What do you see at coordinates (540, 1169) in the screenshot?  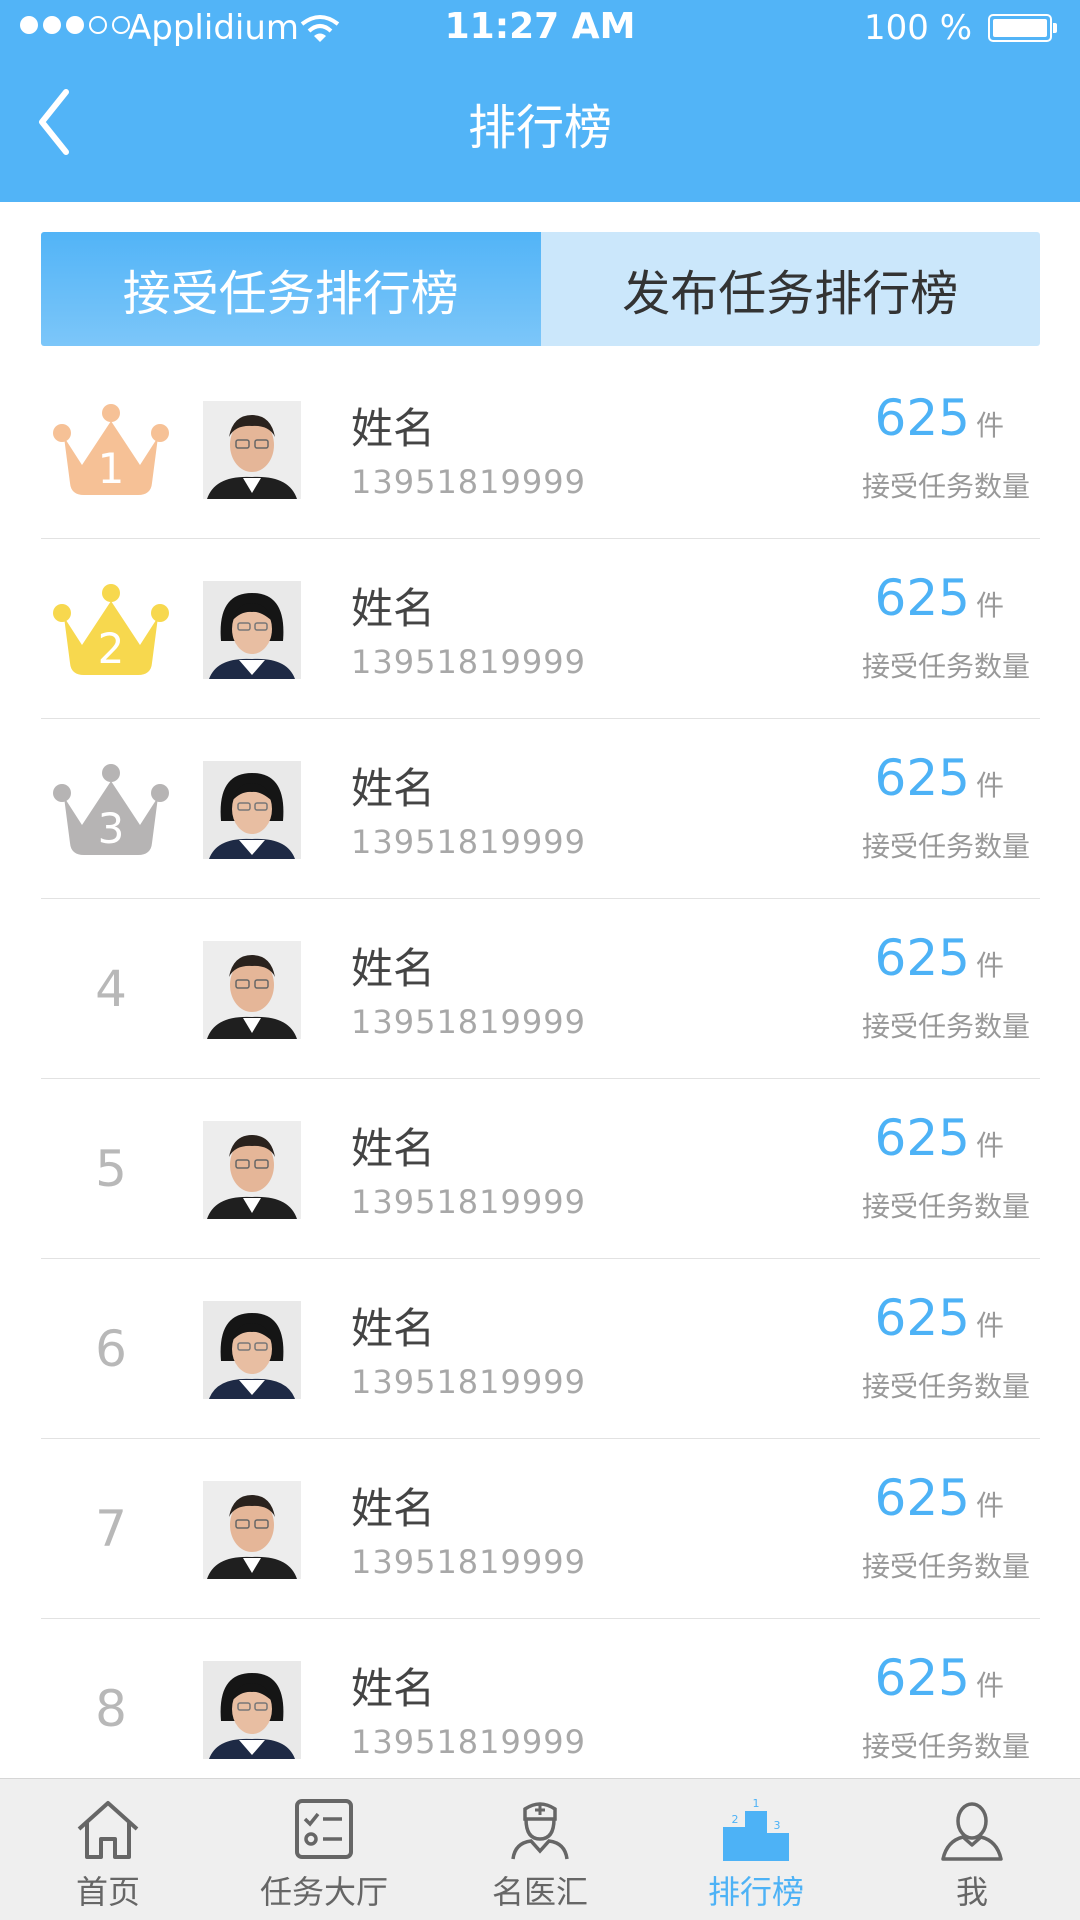 I see `ranking-row: 5 姓名 13951819999 625 件 接受任务数量` at bounding box center [540, 1169].